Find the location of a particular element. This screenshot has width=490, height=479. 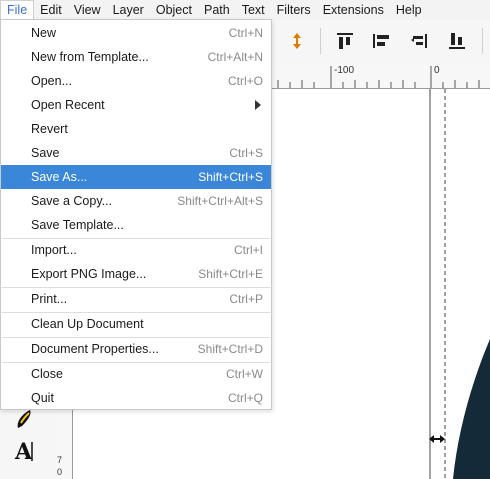

menu-filters: Filters is located at coordinates (294, 10).